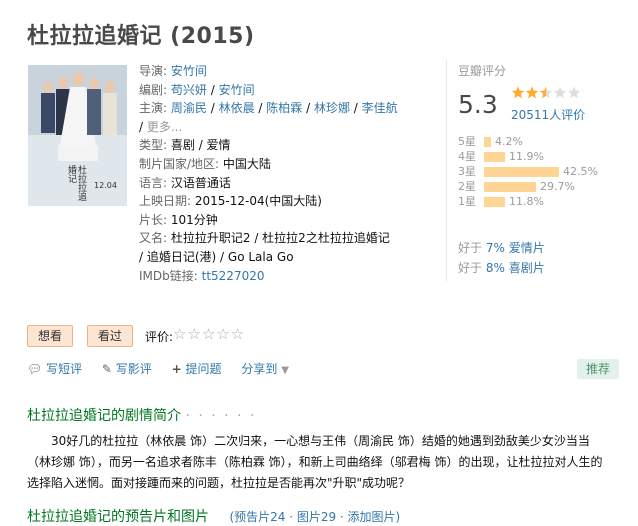 The image size is (638, 526). Describe the element at coordinates (557, 186) in the screenshot. I see `rating-bar-pct: 29.7%` at that location.